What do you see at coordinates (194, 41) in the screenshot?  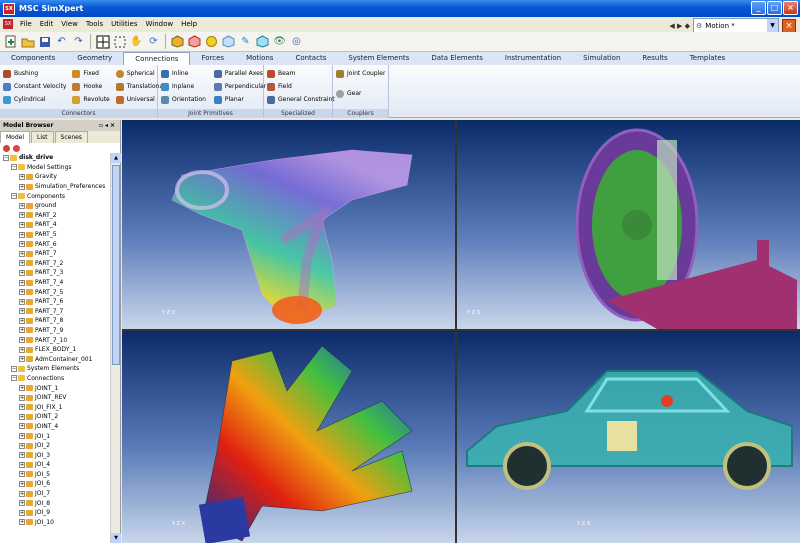 I see `wireframe-cube-icon` at bounding box center [194, 41].